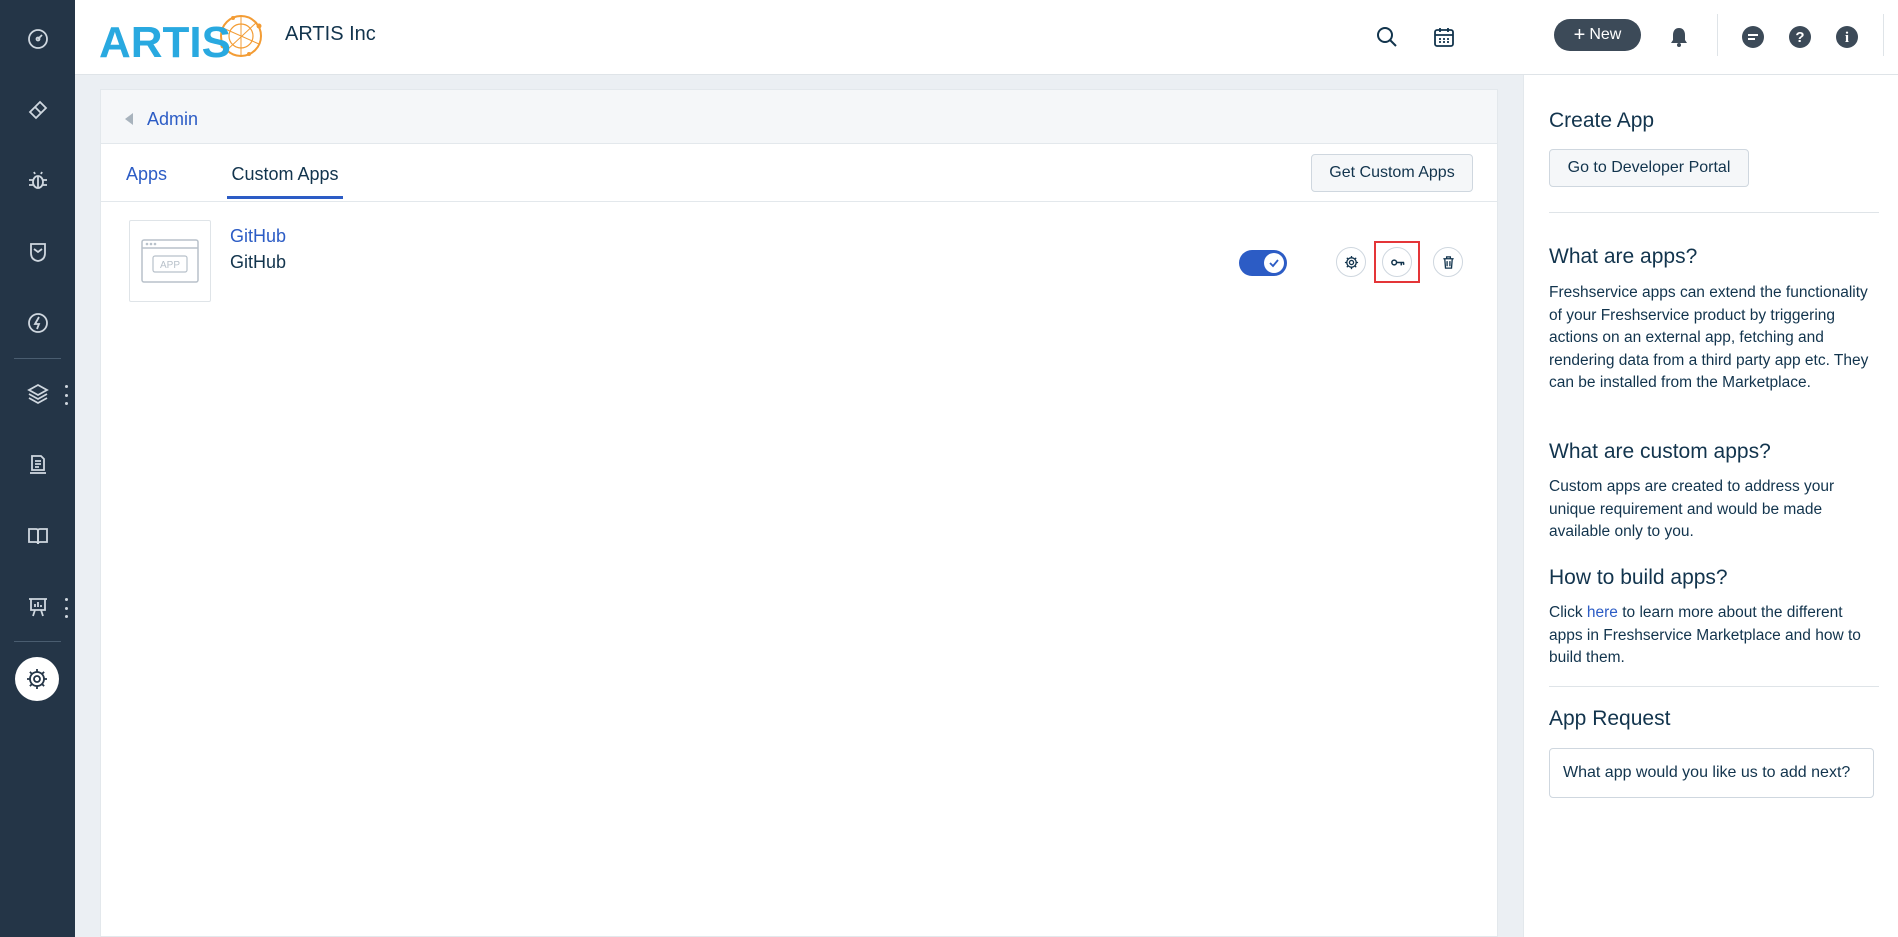 The image size is (1898, 937). Describe the element at coordinates (37, 679) in the screenshot. I see `admin-gear-icon` at that location.